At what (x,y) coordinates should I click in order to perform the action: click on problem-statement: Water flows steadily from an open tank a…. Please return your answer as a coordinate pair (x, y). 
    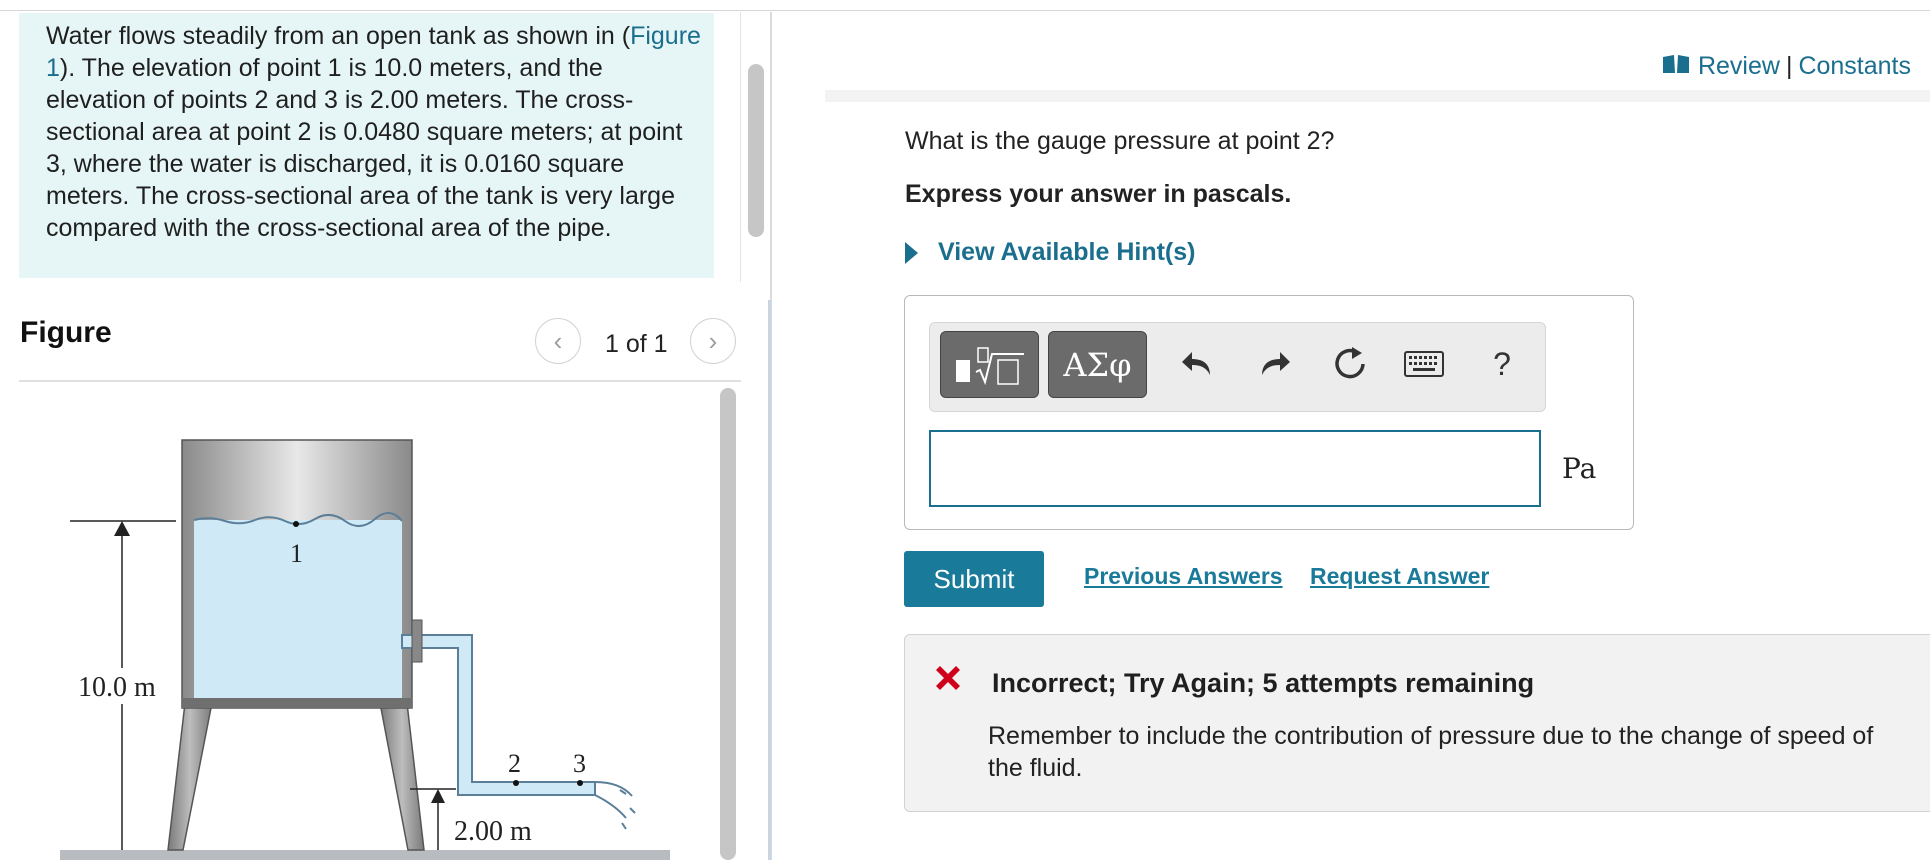
    Looking at the image, I should click on (376, 132).